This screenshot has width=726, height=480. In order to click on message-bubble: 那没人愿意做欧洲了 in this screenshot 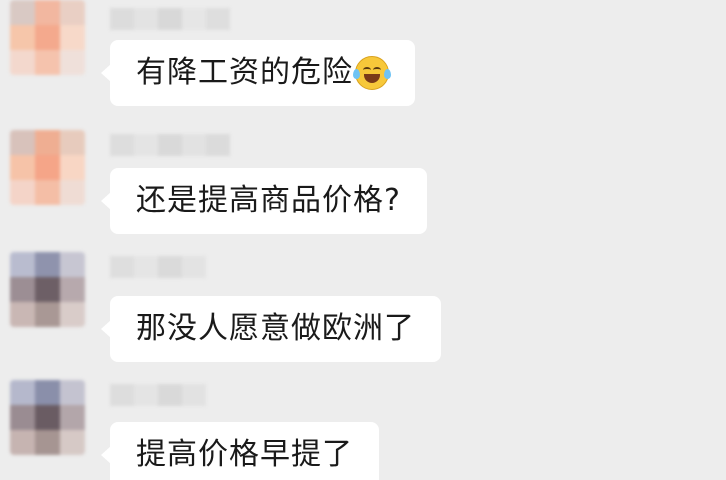, I will do `click(271, 329)`.